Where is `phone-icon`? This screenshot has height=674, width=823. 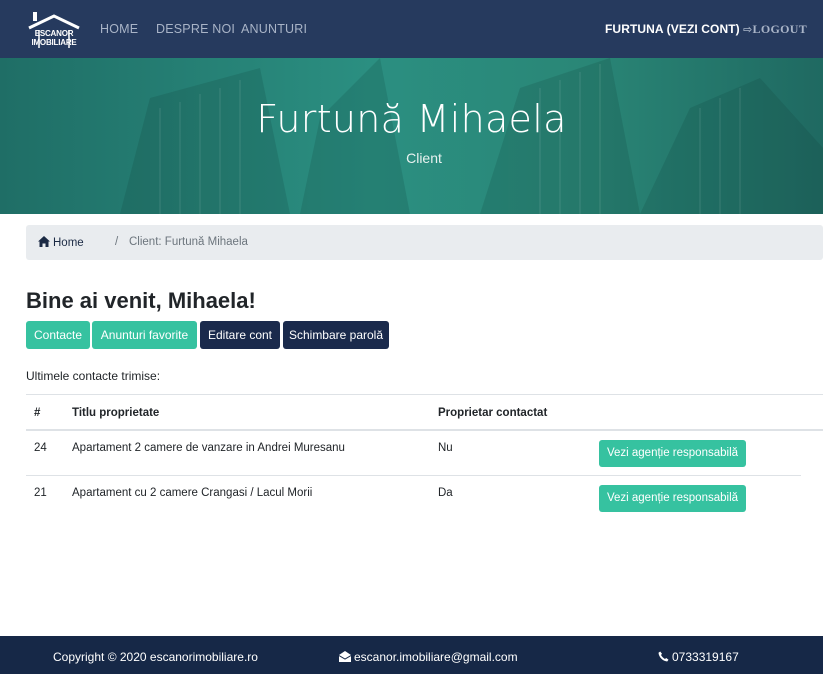 phone-icon is located at coordinates (663, 656).